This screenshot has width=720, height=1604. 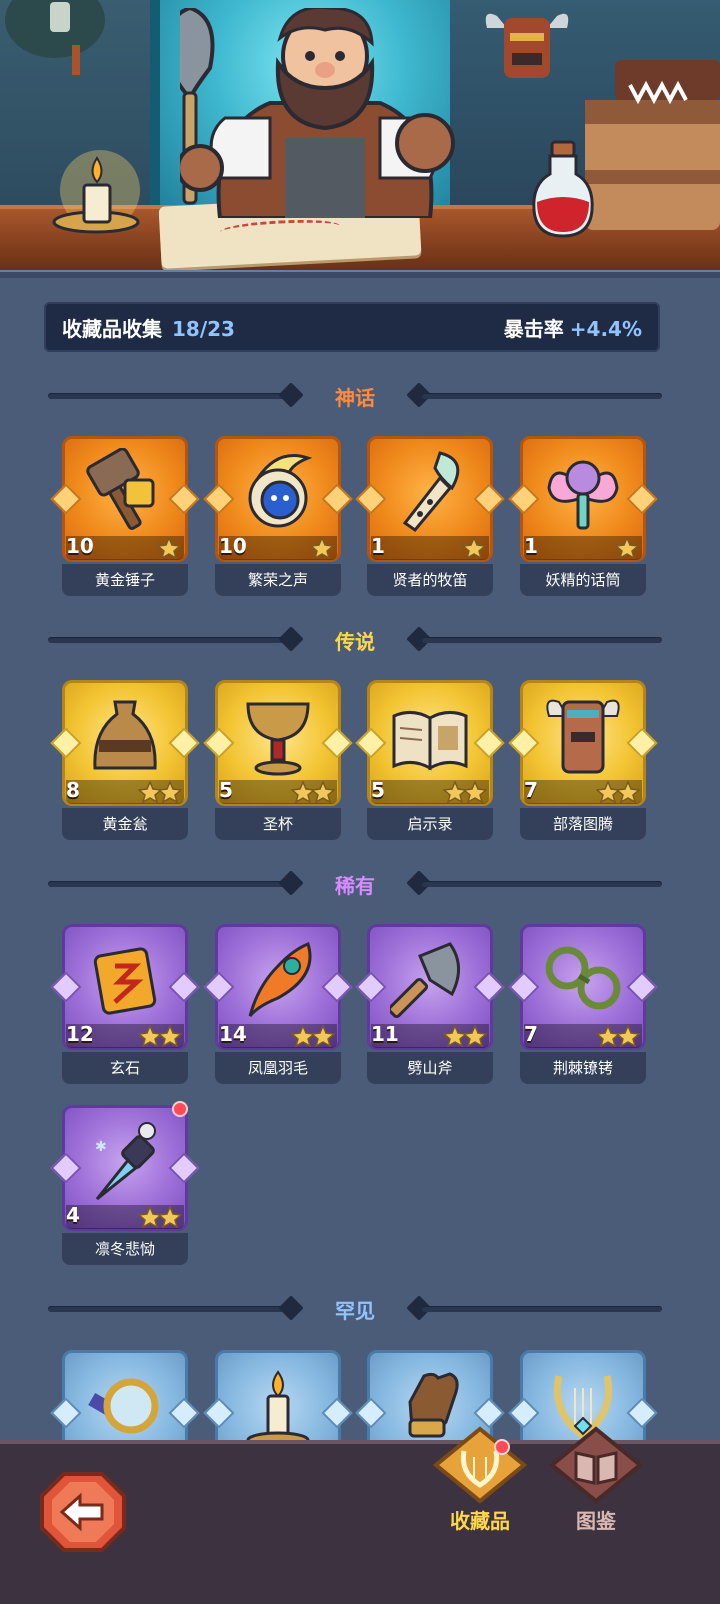 What do you see at coordinates (55, 37) in the screenshot?
I see `hanging-lamp-icon` at bounding box center [55, 37].